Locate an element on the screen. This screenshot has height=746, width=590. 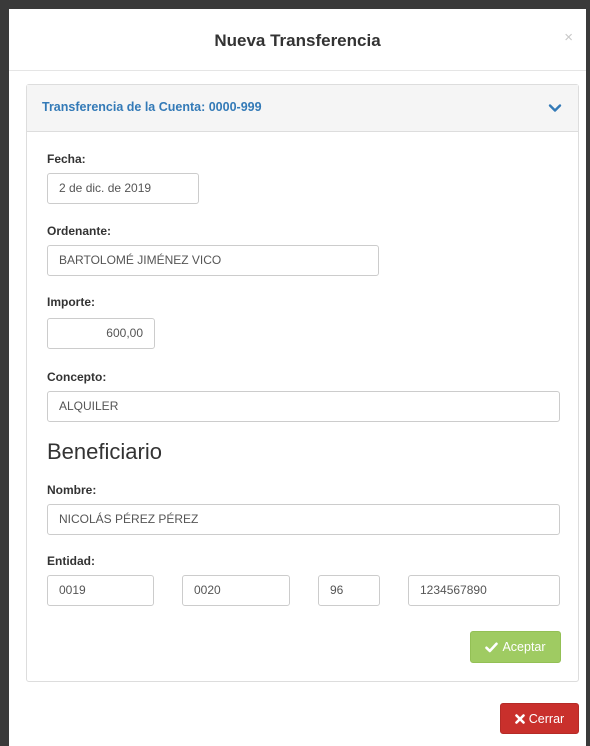
nombre-input: NICOLÁS PÉREZ PÉREZ is located at coordinates (303, 519).